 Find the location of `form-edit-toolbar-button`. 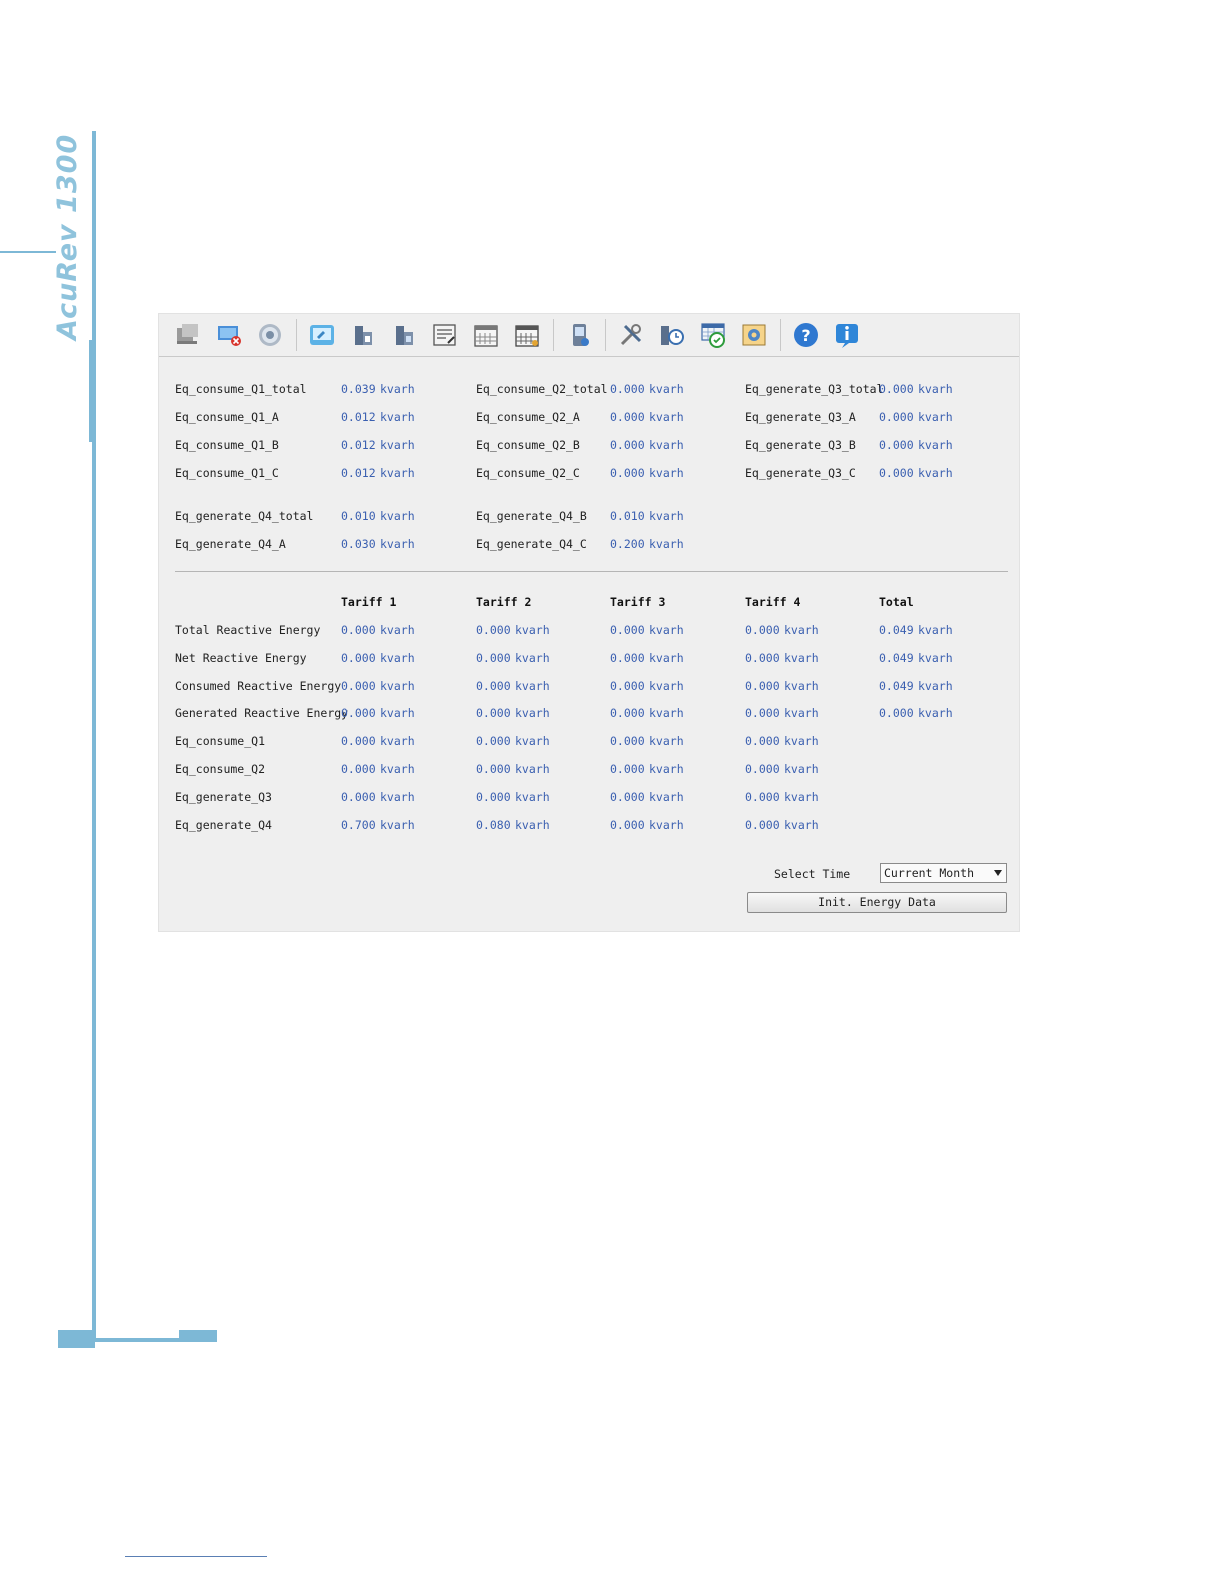

form-edit-toolbar-button is located at coordinates (445, 335).